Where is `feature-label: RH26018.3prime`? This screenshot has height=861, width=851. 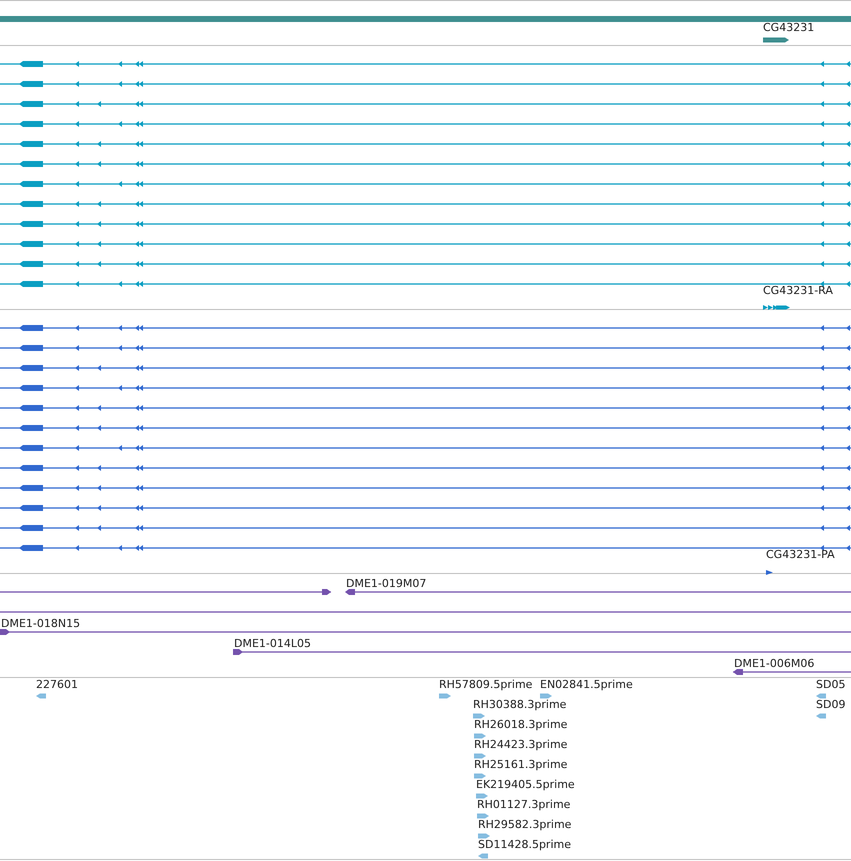
feature-label: RH26018.3prime is located at coordinates (521, 725).